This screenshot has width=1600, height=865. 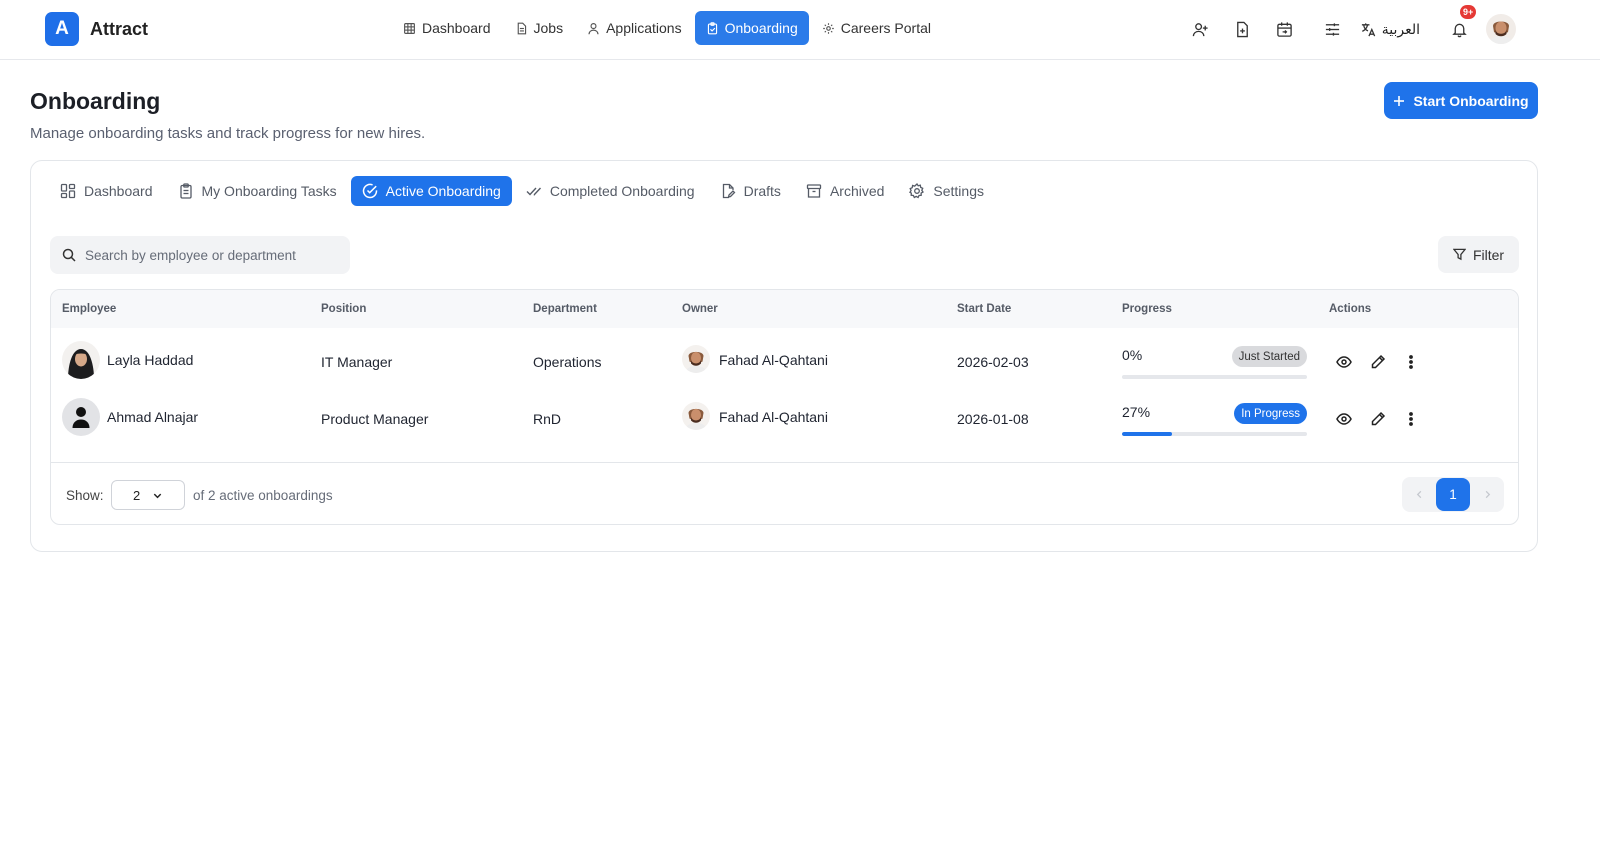 What do you see at coordinates (1243, 29) in the screenshot?
I see `file-plus-icon` at bounding box center [1243, 29].